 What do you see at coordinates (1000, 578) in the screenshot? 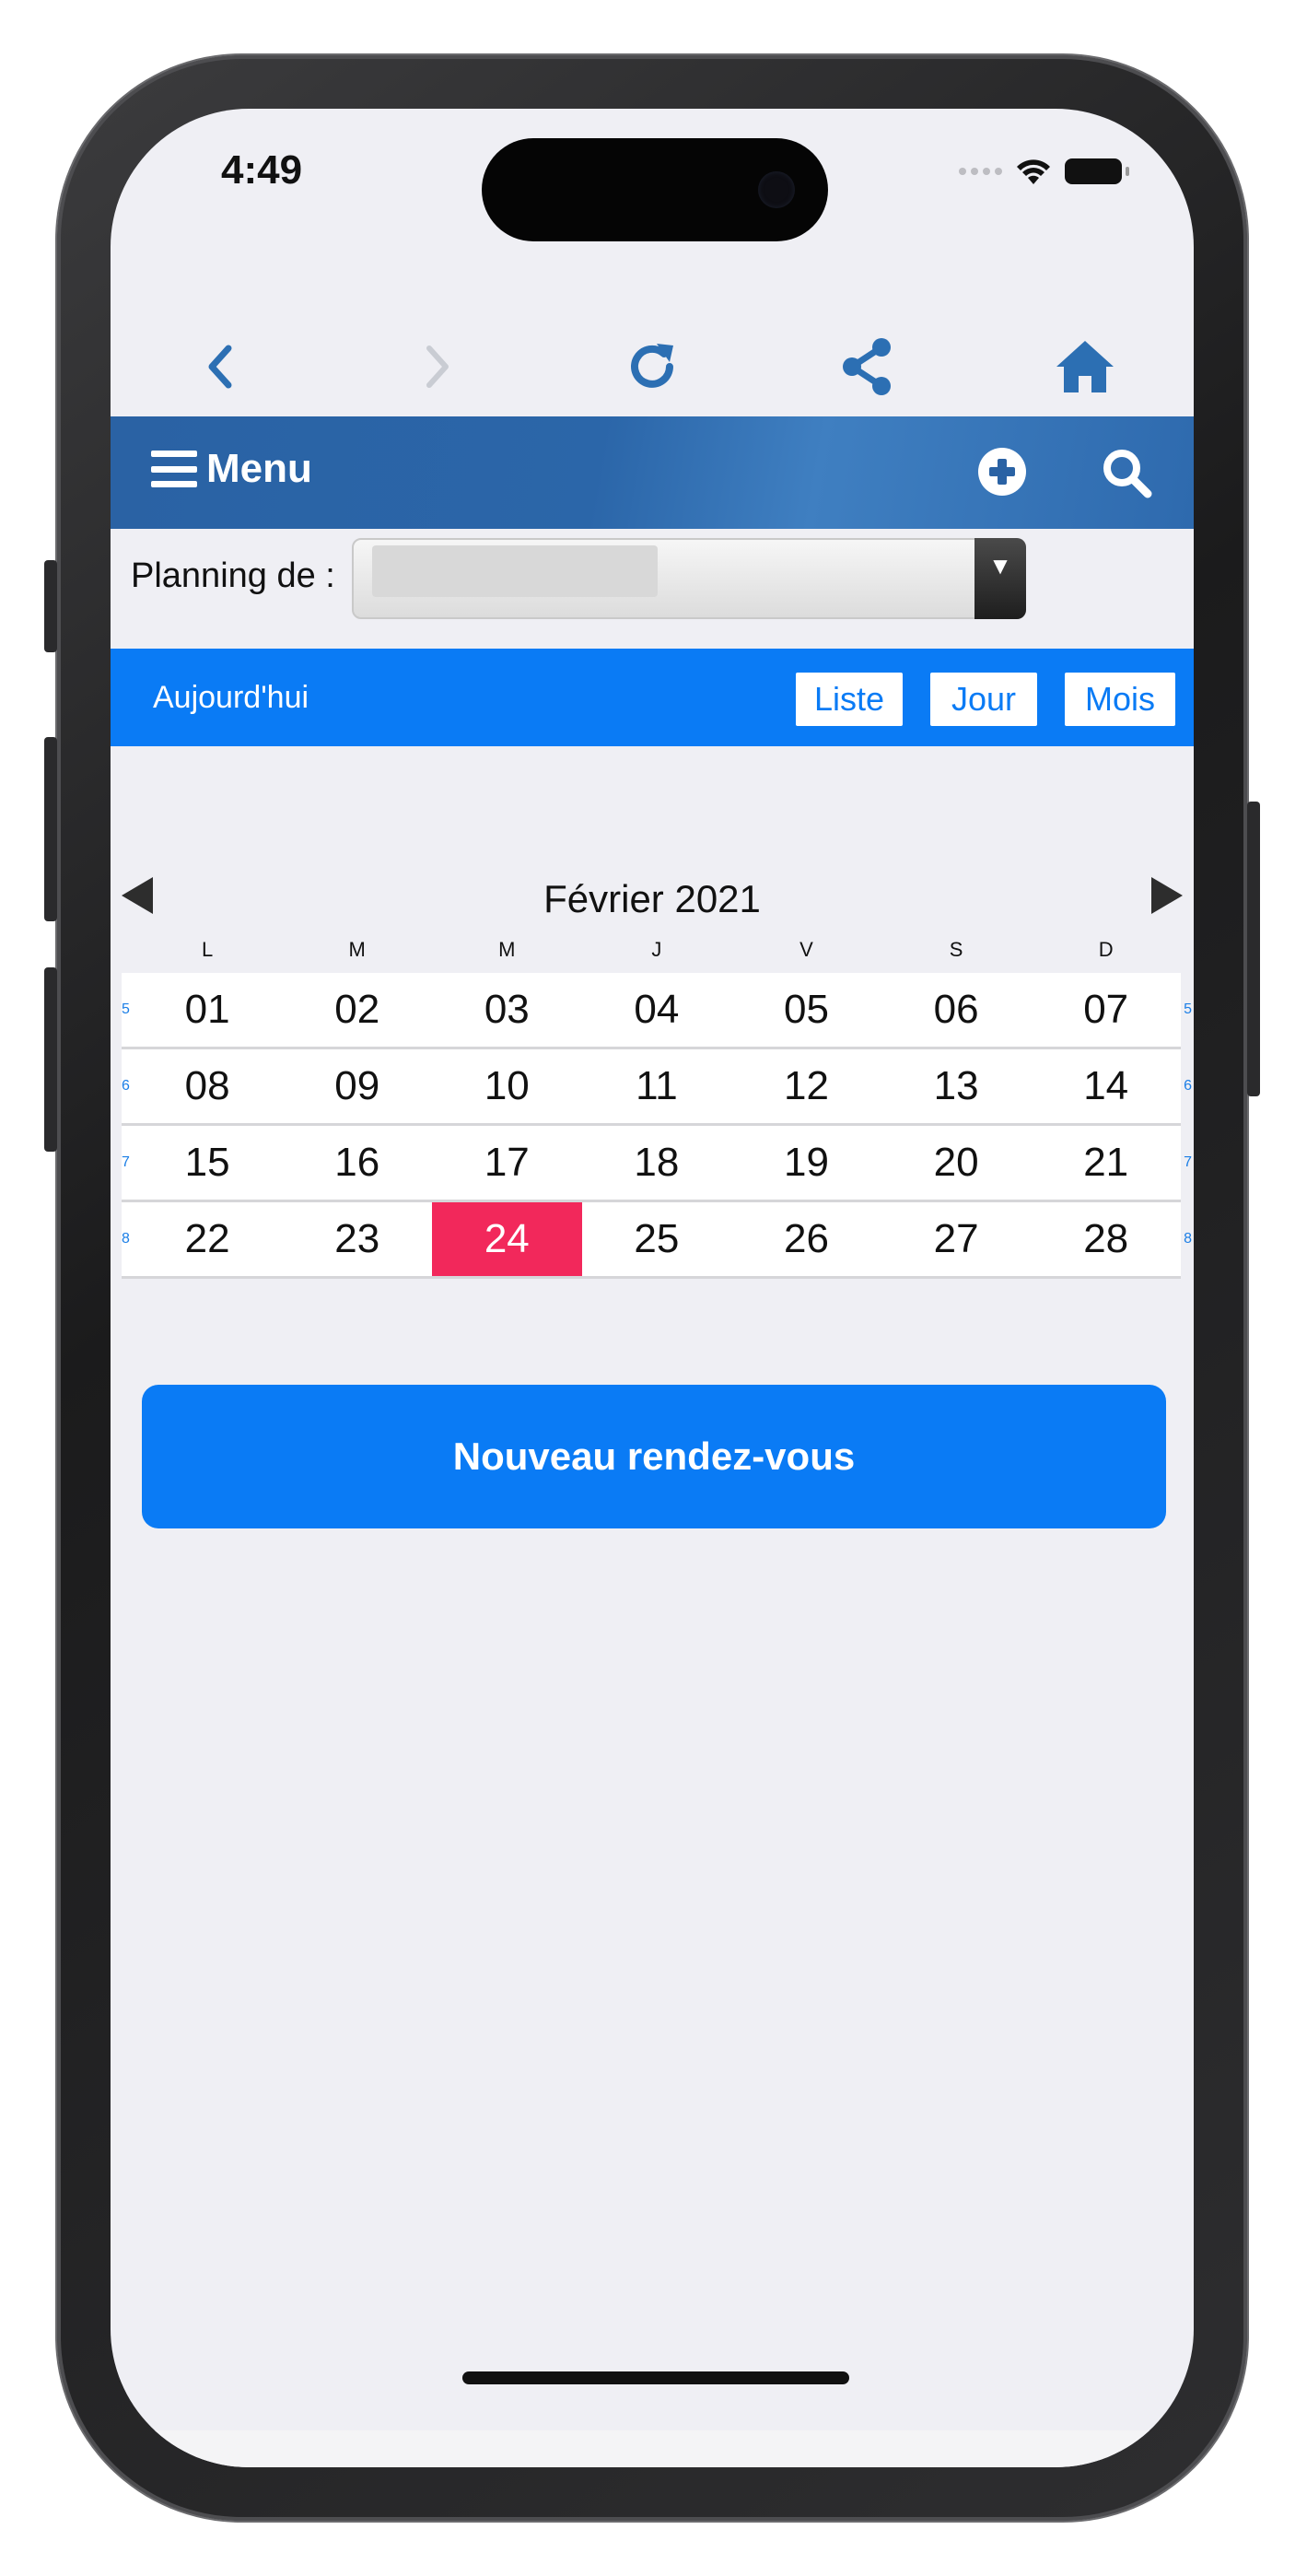
I see `dropdown-arrow-icon: ▼` at bounding box center [1000, 578].